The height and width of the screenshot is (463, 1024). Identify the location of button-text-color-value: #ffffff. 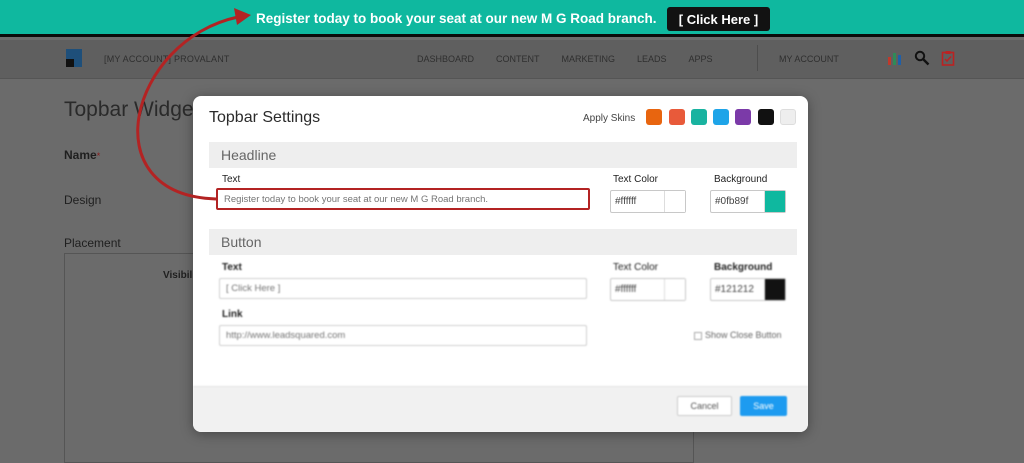
(626, 289).